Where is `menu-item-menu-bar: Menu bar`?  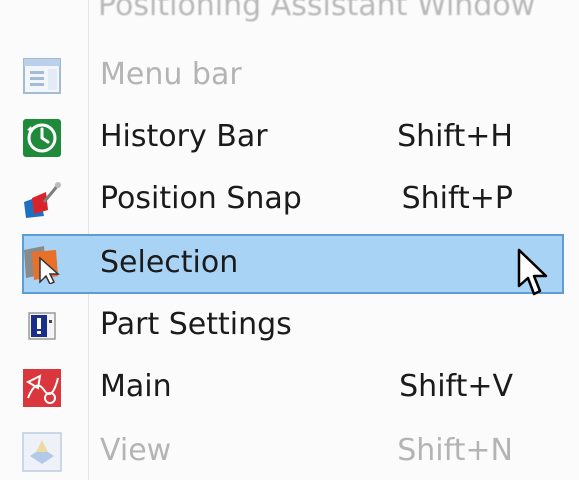 menu-item-menu-bar: Menu bar is located at coordinates (289, 75).